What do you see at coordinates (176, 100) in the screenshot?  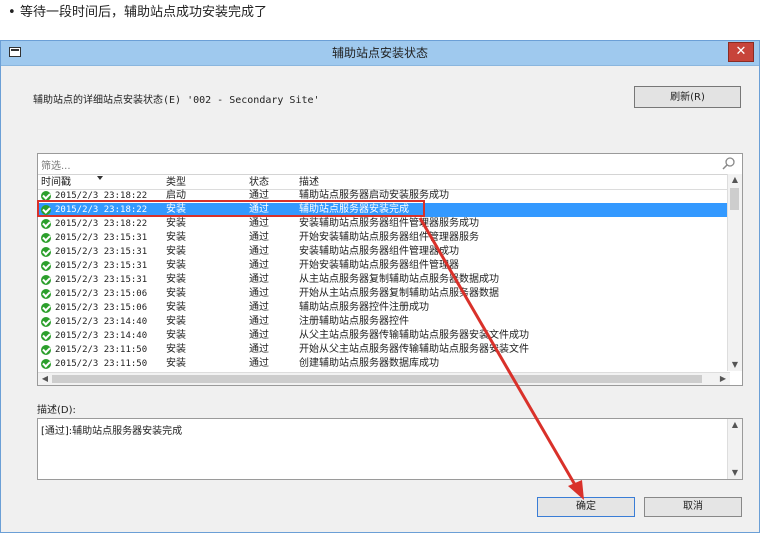 I see `status-label: 辅助站点的详细站点安装状态(E) '002 - Secondary Site'` at bounding box center [176, 100].